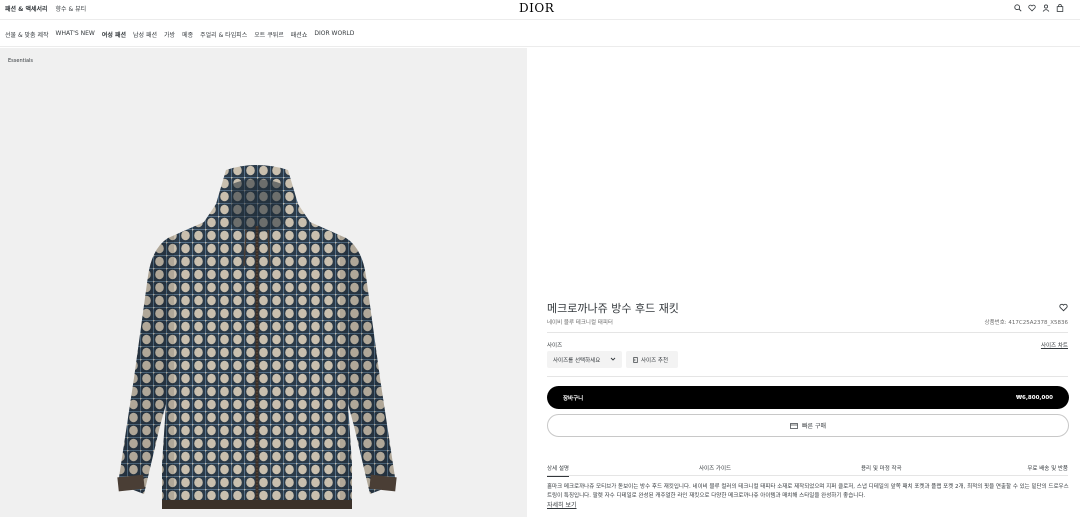 This screenshot has height=517, width=1080. Describe the element at coordinates (269, 34) in the screenshot. I see `nav-haute-couture: 오트 쿠튀르` at that location.